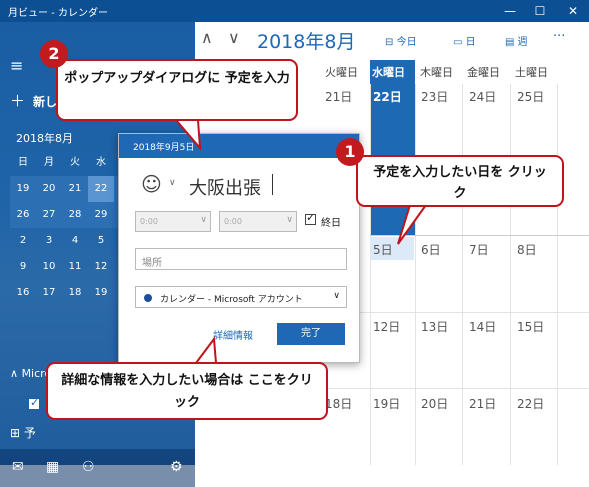 The height and width of the screenshot is (487, 589). What do you see at coordinates (54, 54) in the screenshot?
I see `step-badge-2: 2` at bounding box center [54, 54].